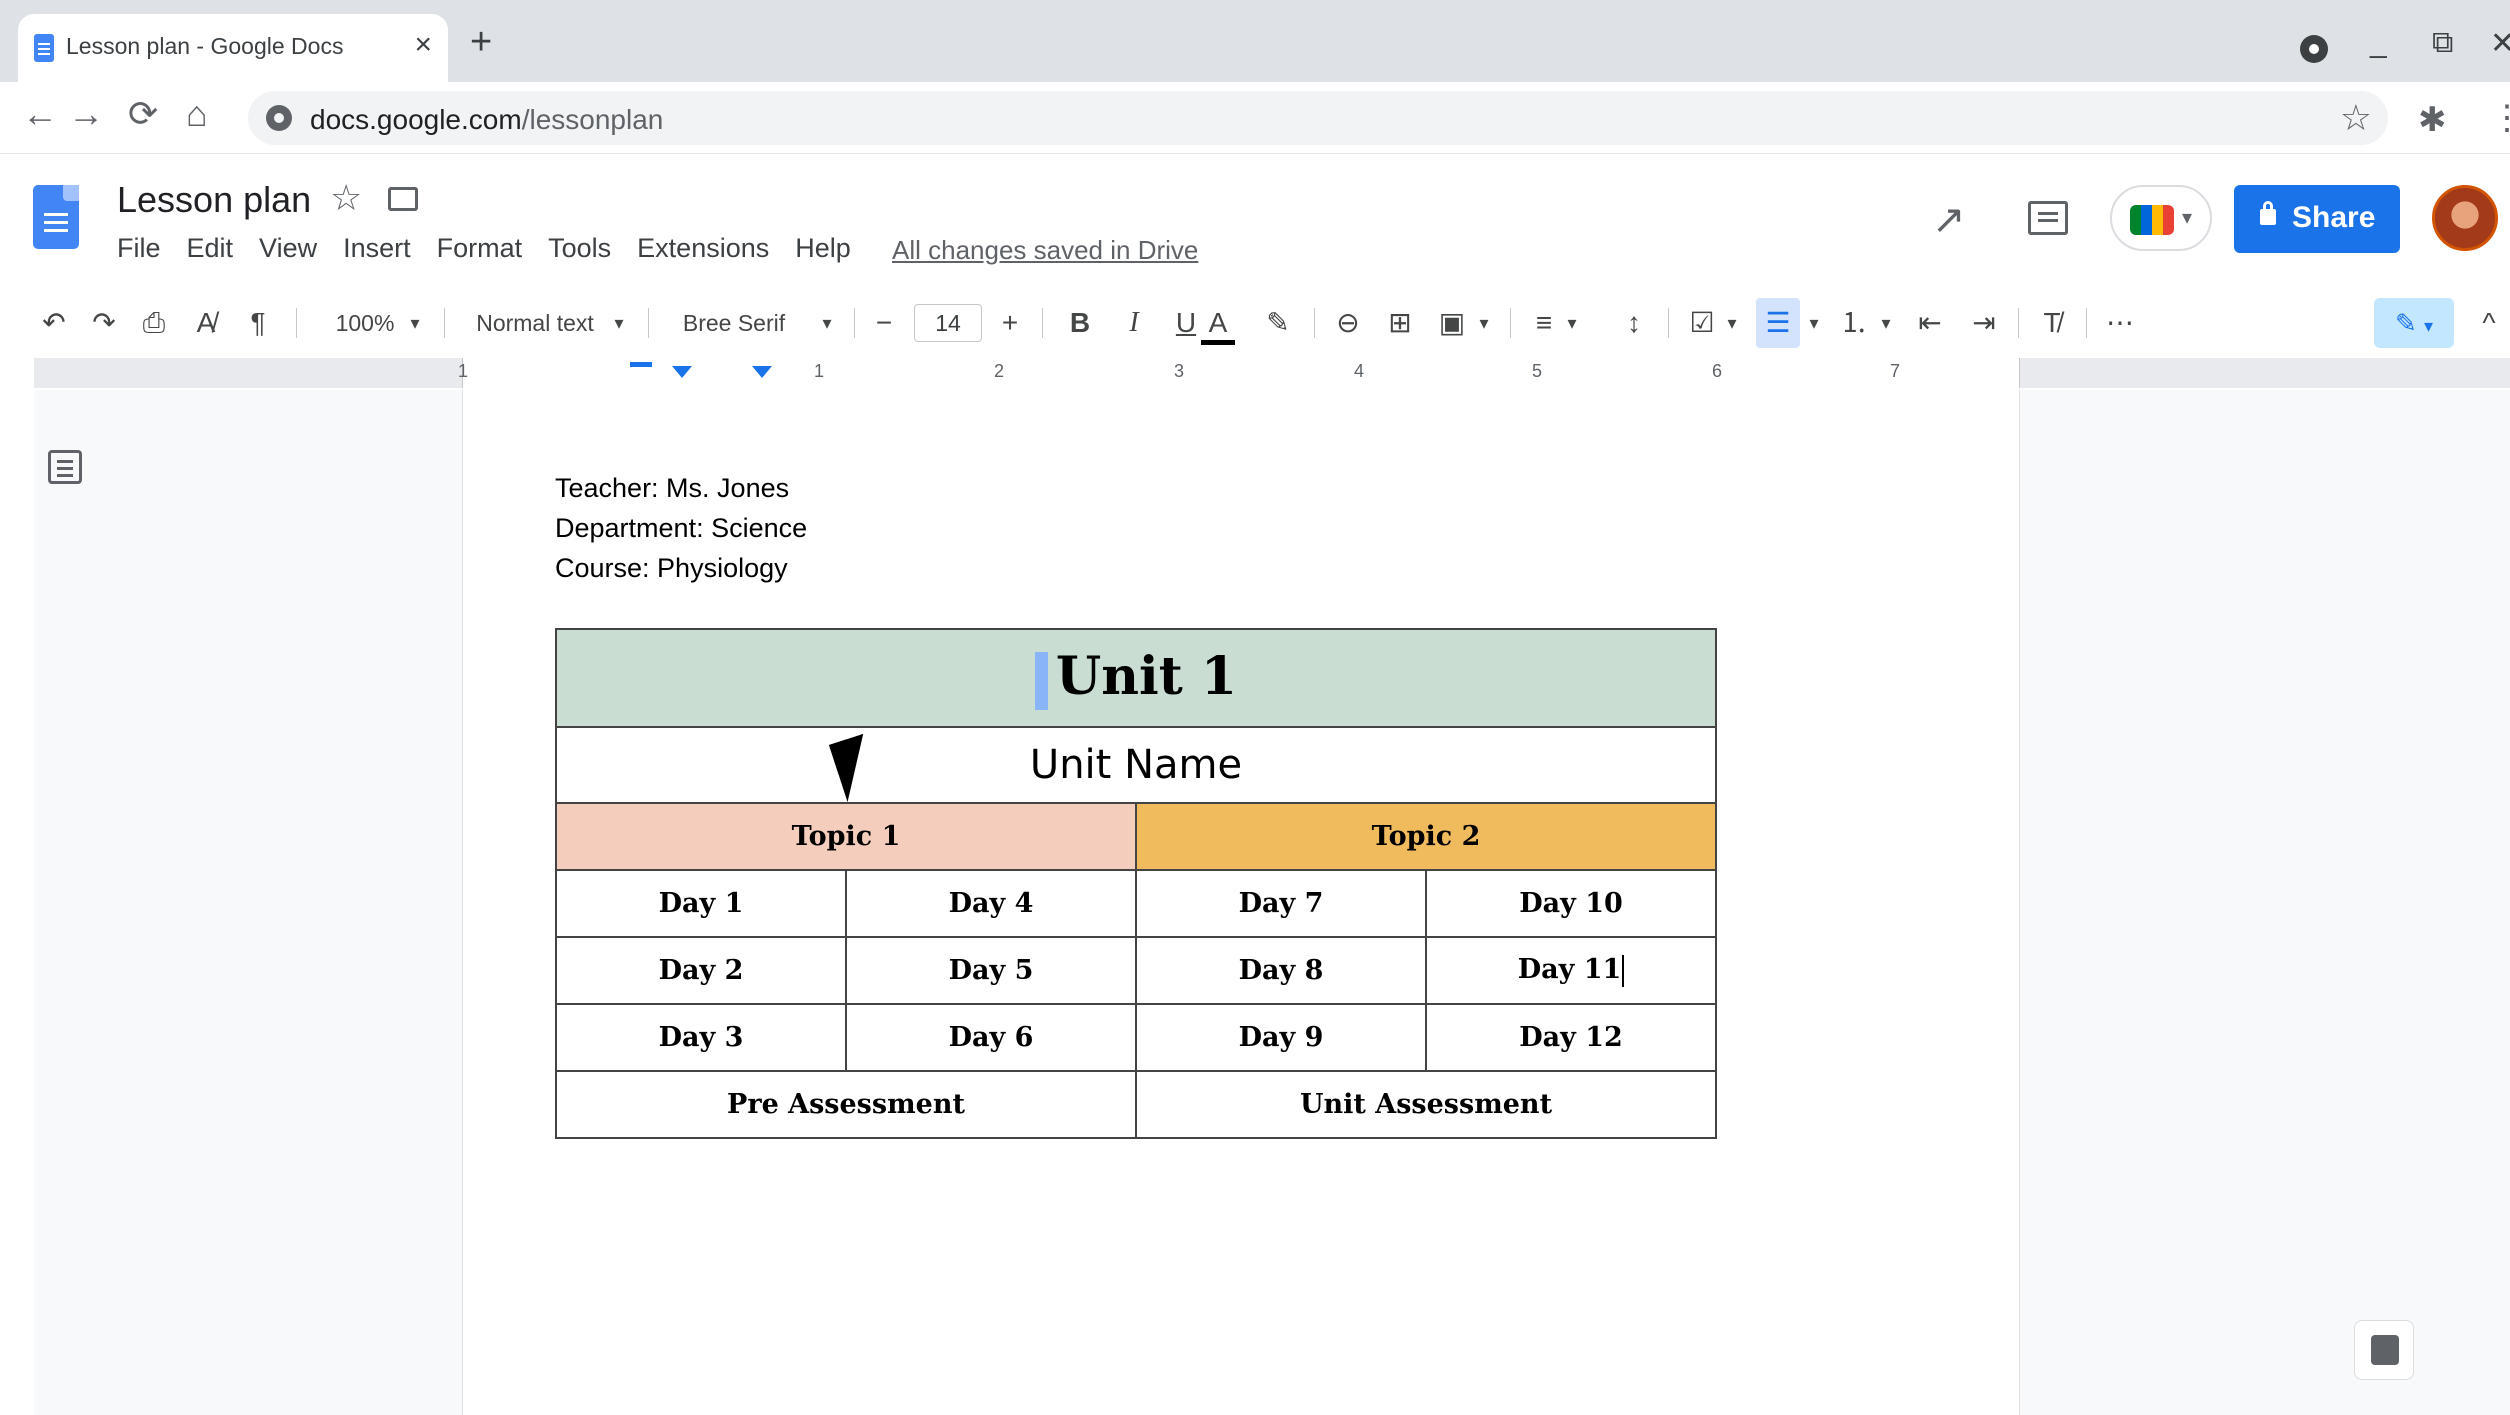  What do you see at coordinates (377, 248) in the screenshot?
I see `menu-insert: Insert` at bounding box center [377, 248].